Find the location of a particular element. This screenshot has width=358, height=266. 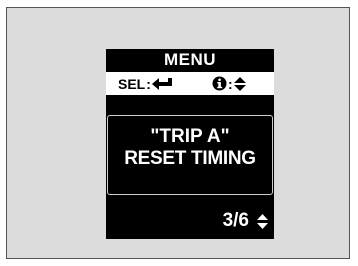

menu-item-line2: RESET TIMING is located at coordinates (190, 158).